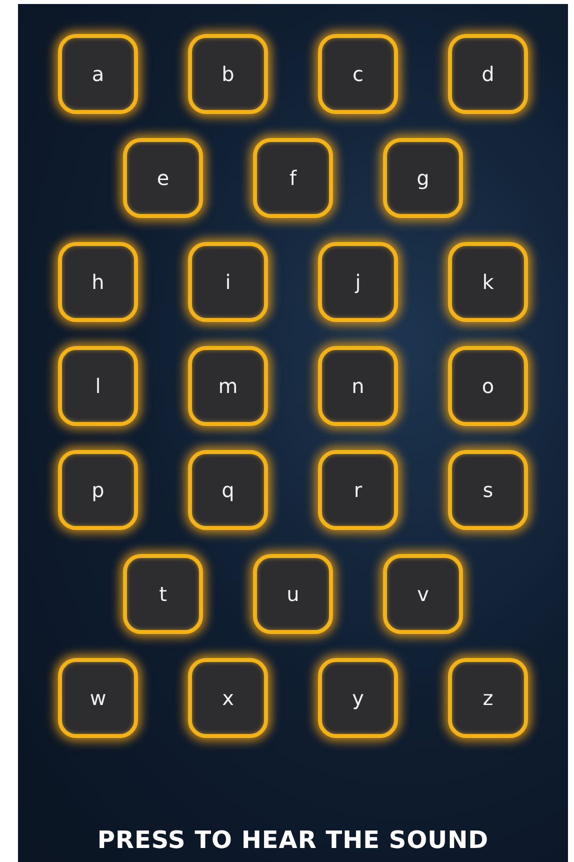 This screenshot has width=574, height=862. I want to click on letter-key: x, so click(228, 698).